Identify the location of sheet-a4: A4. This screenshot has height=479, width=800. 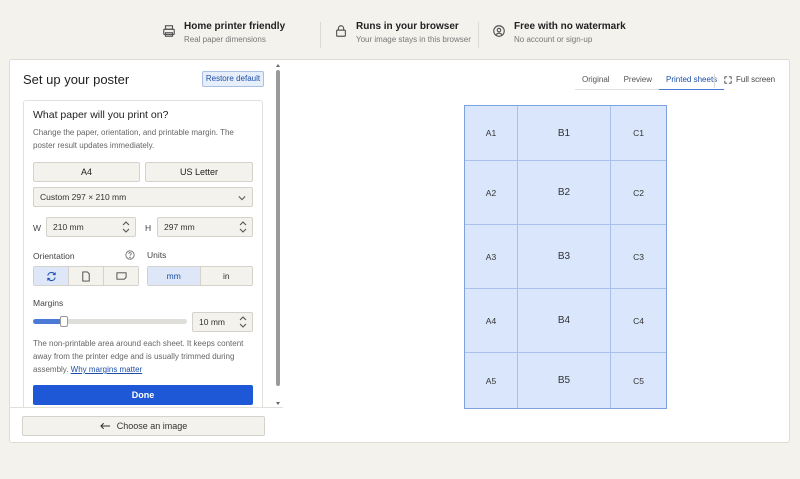
(491, 321).